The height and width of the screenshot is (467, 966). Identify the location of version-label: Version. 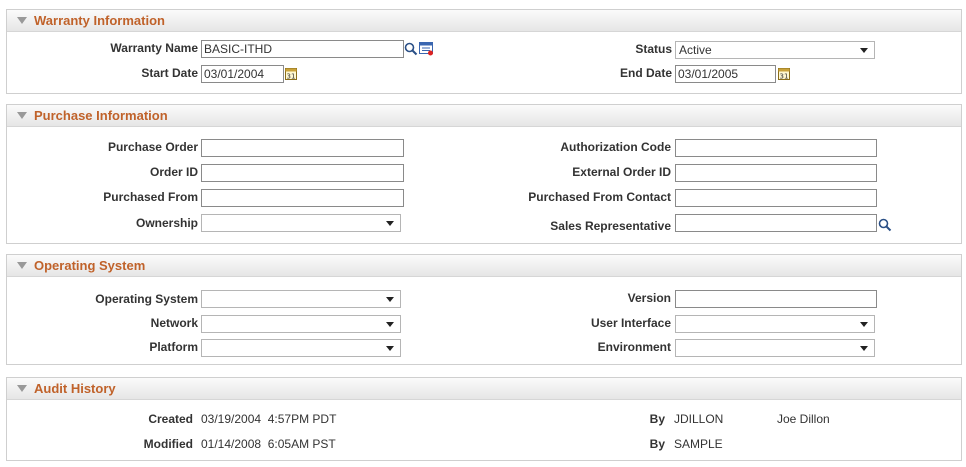
(649, 298).